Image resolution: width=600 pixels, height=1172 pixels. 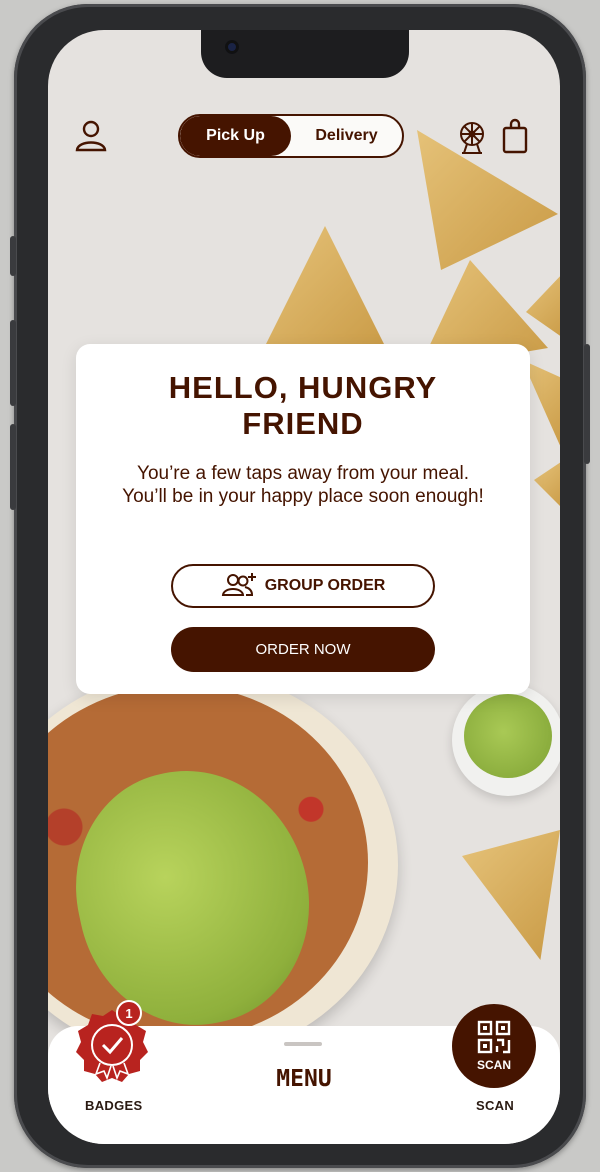 I want to click on user-icon, so click(x=91, y=135).